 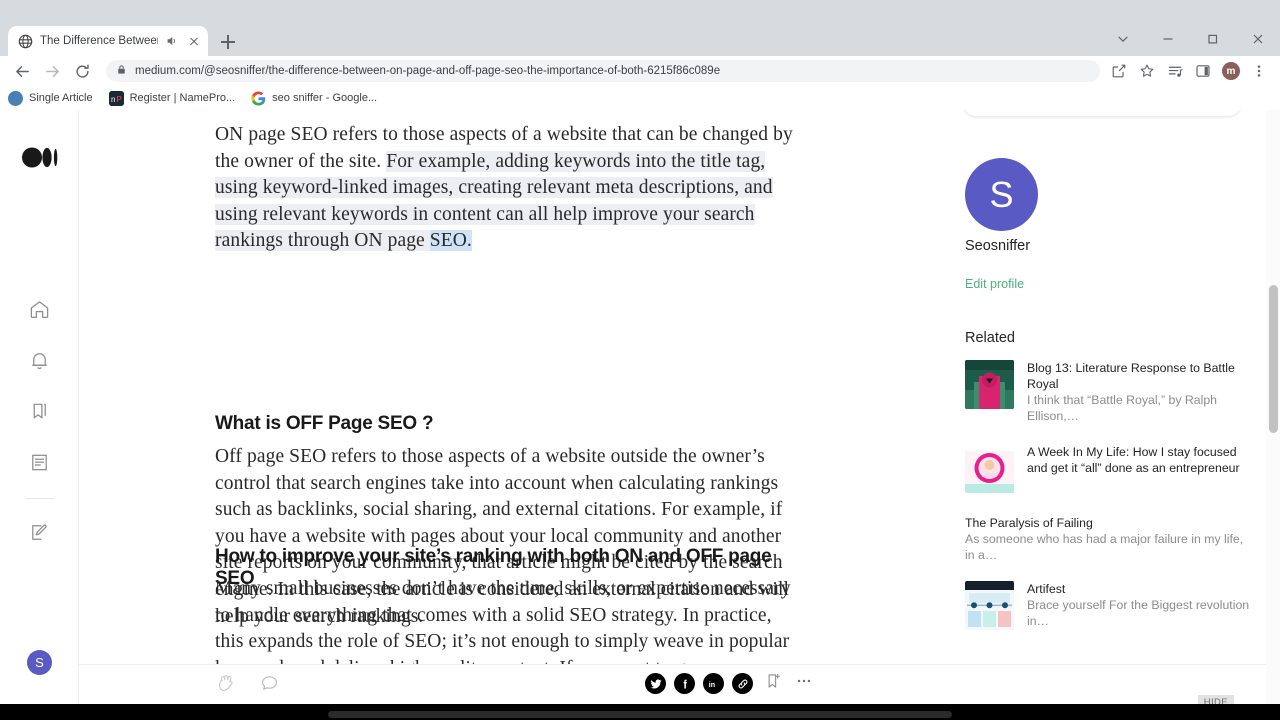 What do you see at coordinates (258, 98) in the screenshot?
I see `google-g-icon` at bounding box center [258, 98].